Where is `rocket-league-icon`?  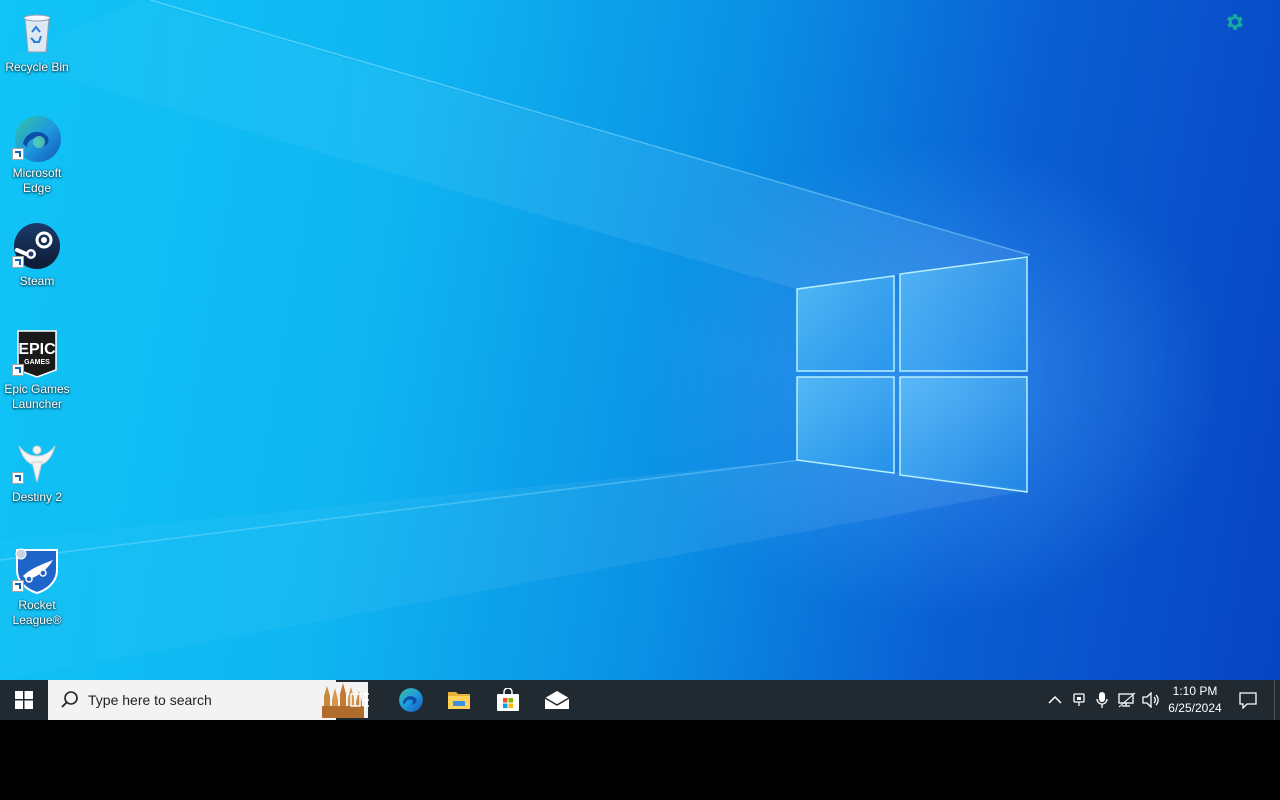 rocket-league-icon is located at coordinates (36, 570).